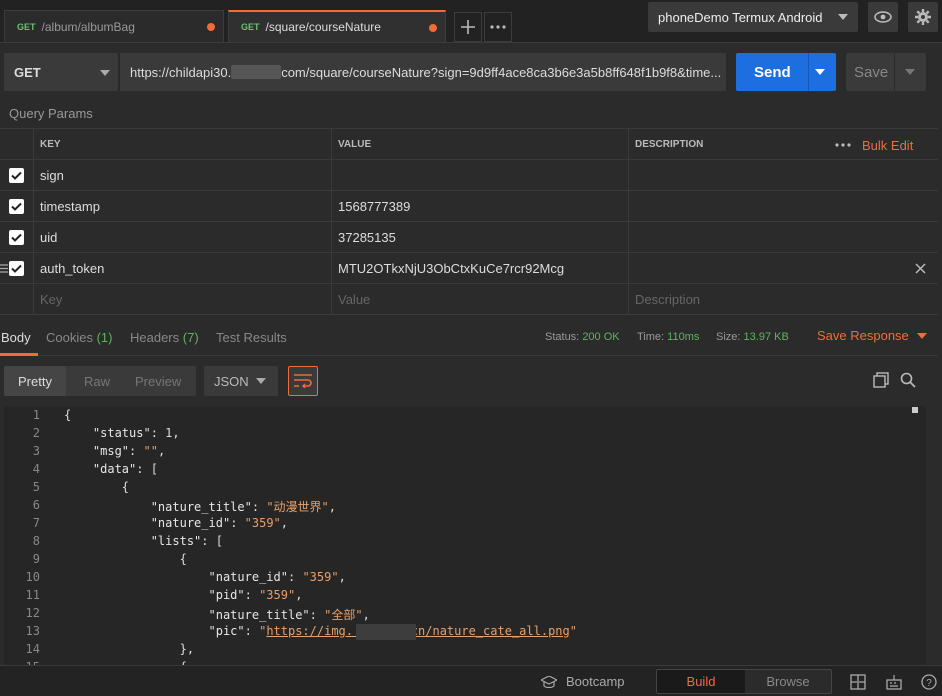 Image resolution: width=942 pixels, height=696 pixels. Describe the element at coordinates (858, 682) in the screenshot. I see `two-pane-view-icon` at that location.